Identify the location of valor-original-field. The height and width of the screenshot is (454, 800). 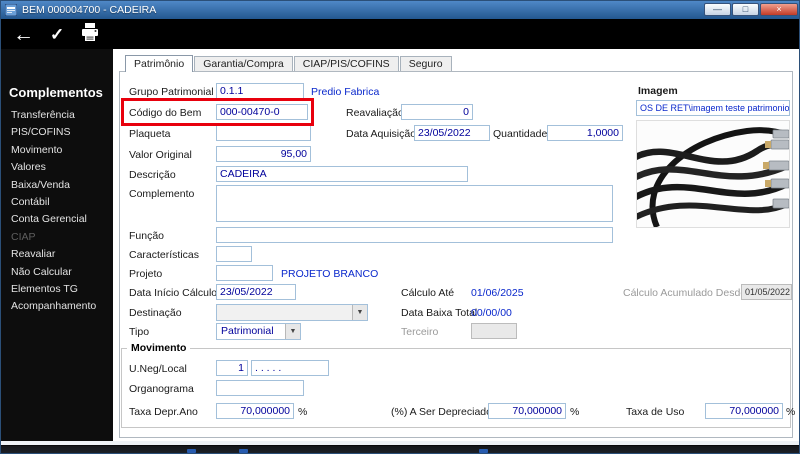
(263, 154).